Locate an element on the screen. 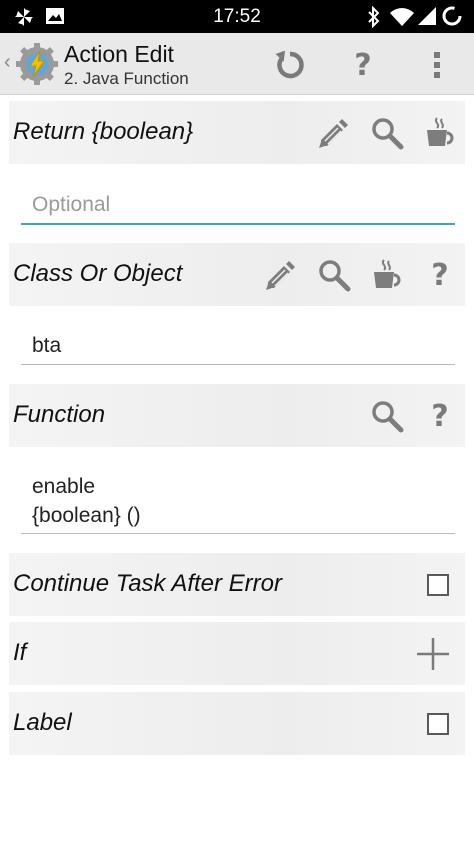 Image resolution: width=474 pixels, height=842 pixels. overflow-menu-icon is located at coordinates (437, 65).